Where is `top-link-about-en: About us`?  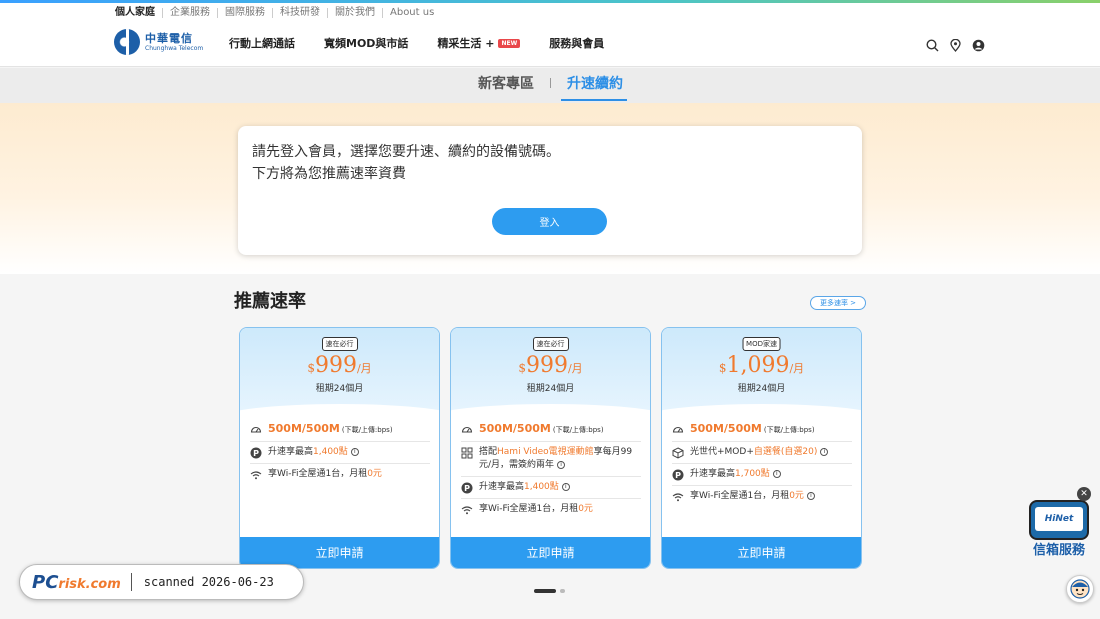
top-link-about-en: About us is located at coordinates (411, 13).